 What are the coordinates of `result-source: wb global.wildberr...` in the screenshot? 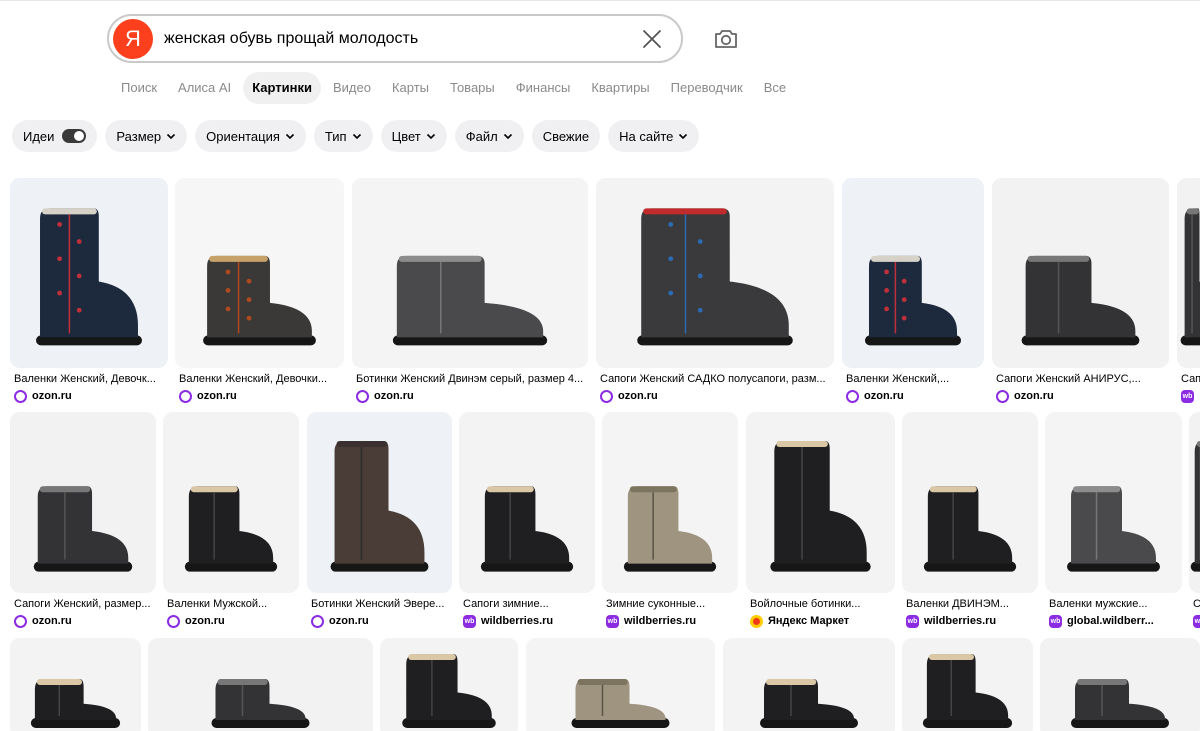 It's located at (1113, 621).